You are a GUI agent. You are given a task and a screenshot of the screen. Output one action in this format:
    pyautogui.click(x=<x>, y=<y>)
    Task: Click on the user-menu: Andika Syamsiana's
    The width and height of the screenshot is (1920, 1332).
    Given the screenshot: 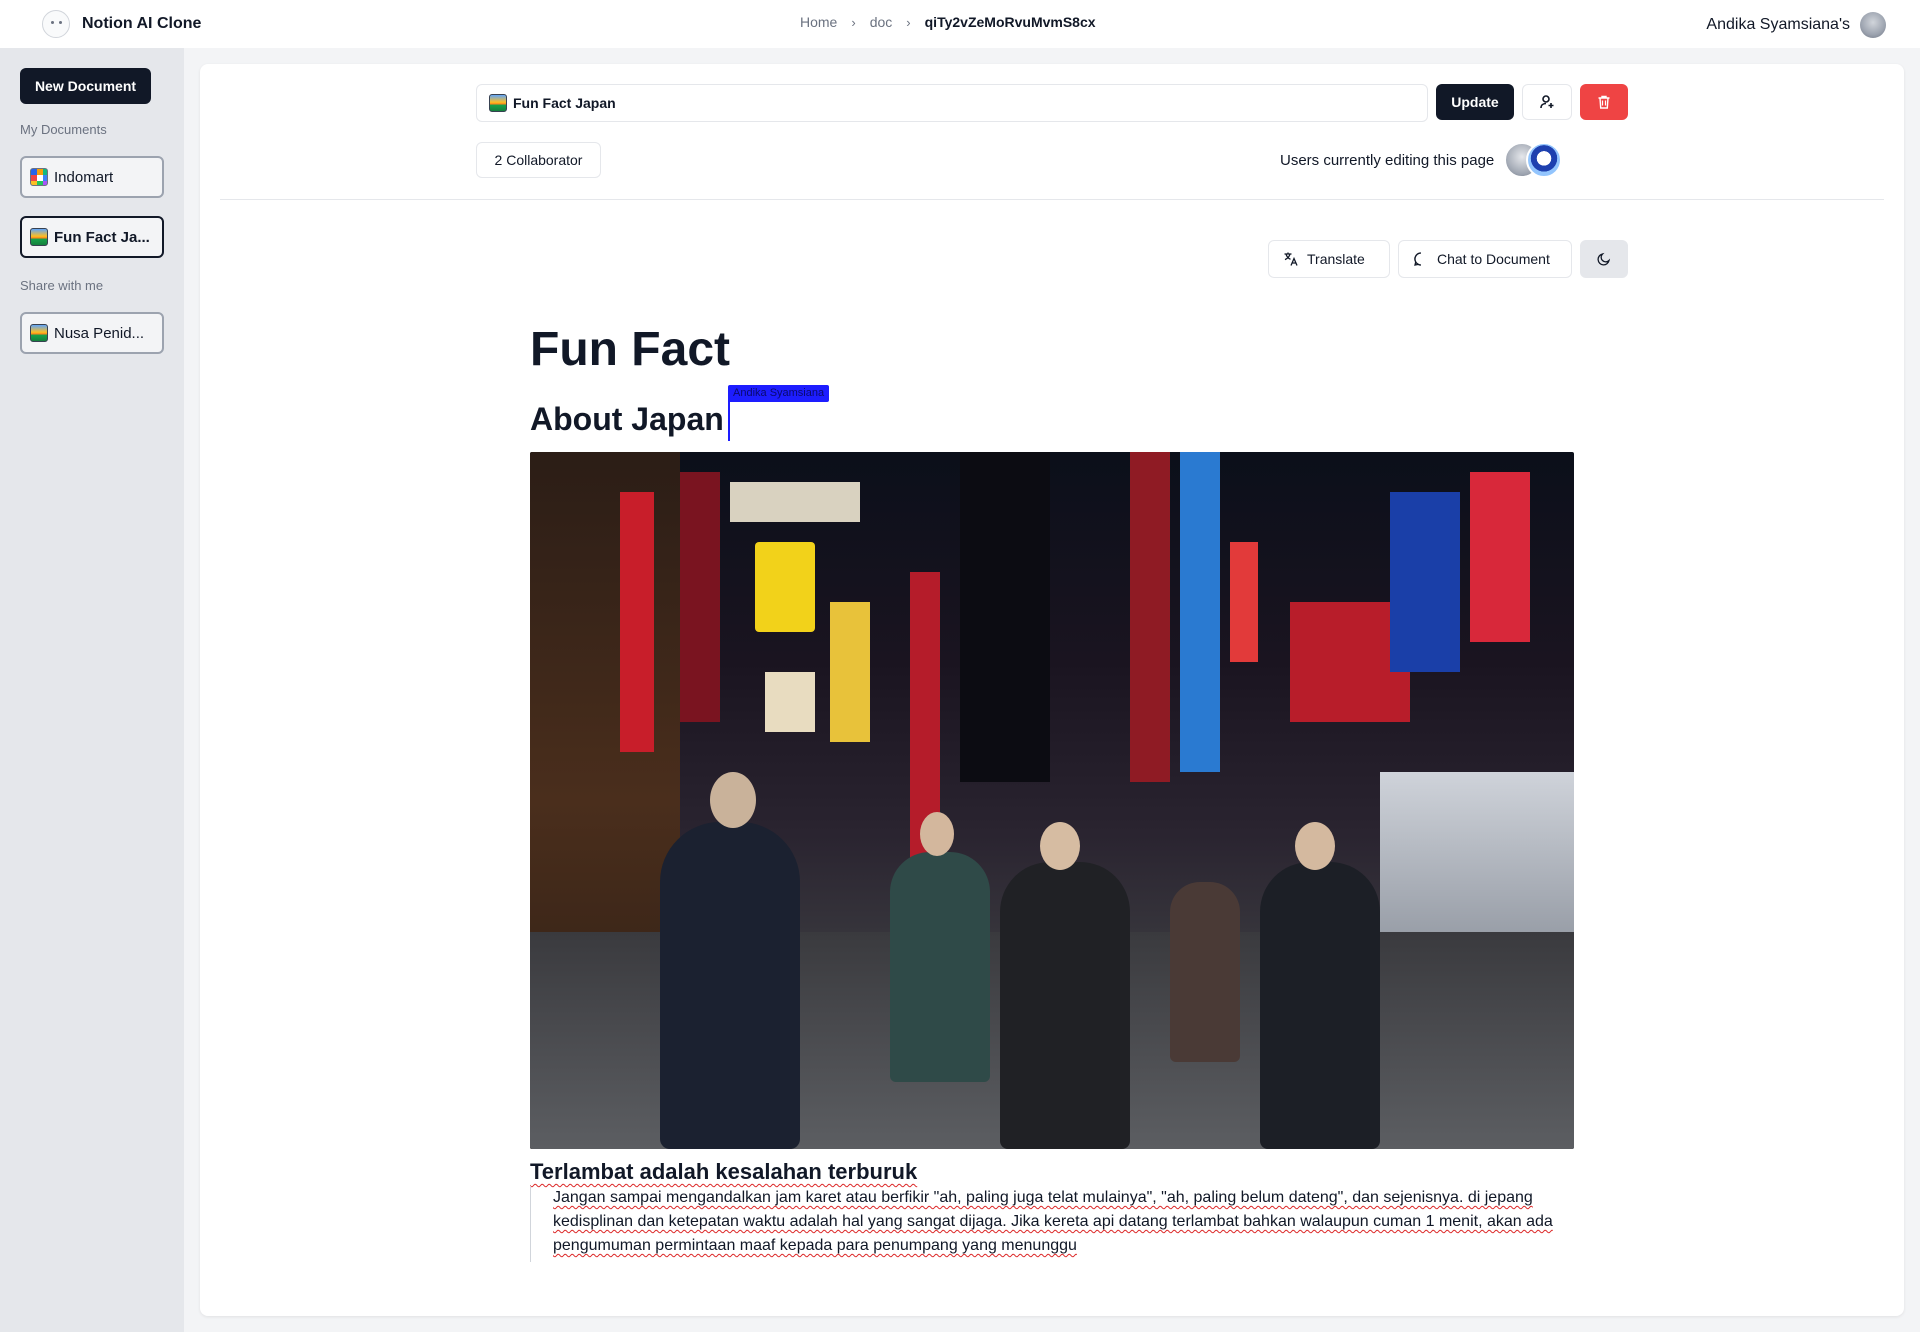 What is the action you would take?
    pyautogui.click(x=1796, y=25)
    